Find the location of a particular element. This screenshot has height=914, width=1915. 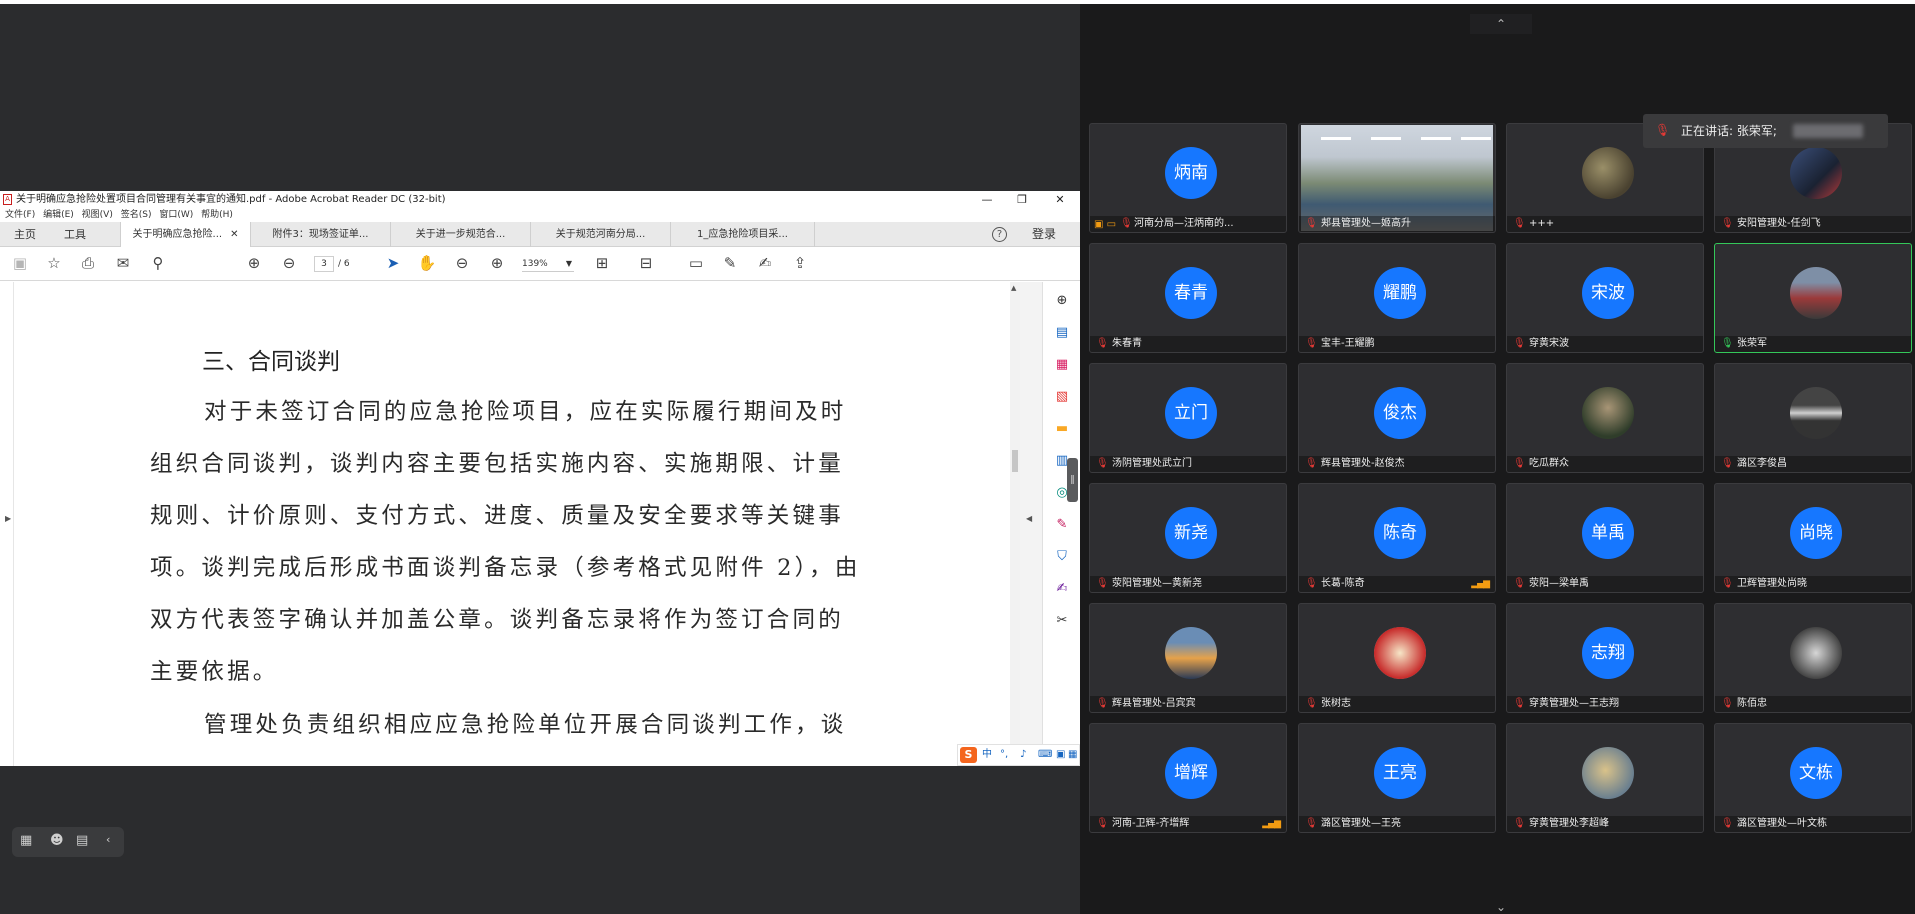

menu-help: 帮助(H) is located at coordinates (217, 215).